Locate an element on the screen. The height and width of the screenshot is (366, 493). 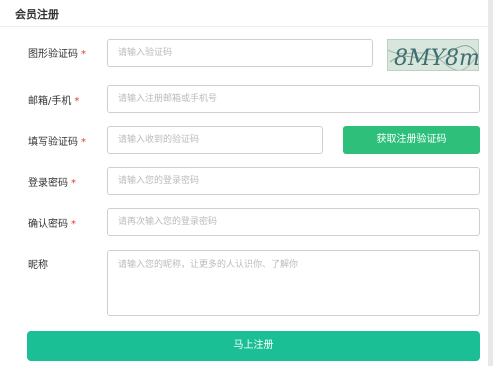
captcha-image-graphic: 8MY8m is located at coordinates (433, 55).